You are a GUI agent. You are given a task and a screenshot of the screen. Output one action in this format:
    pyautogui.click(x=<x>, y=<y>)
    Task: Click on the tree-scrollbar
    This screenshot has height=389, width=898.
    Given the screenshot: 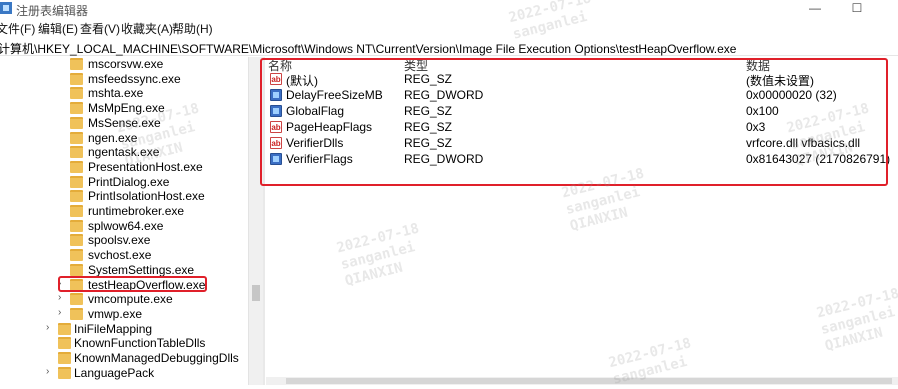 What is the action you would take?
    pyautogui.click(x=255, y=221)
    